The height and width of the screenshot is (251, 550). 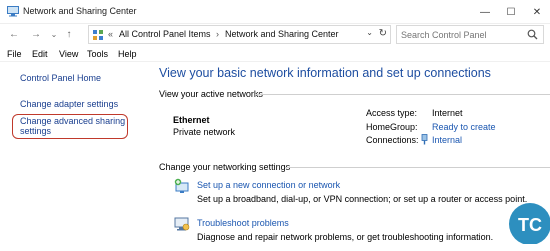 I want to click on menu-file: File, so click(x=14, y=54).